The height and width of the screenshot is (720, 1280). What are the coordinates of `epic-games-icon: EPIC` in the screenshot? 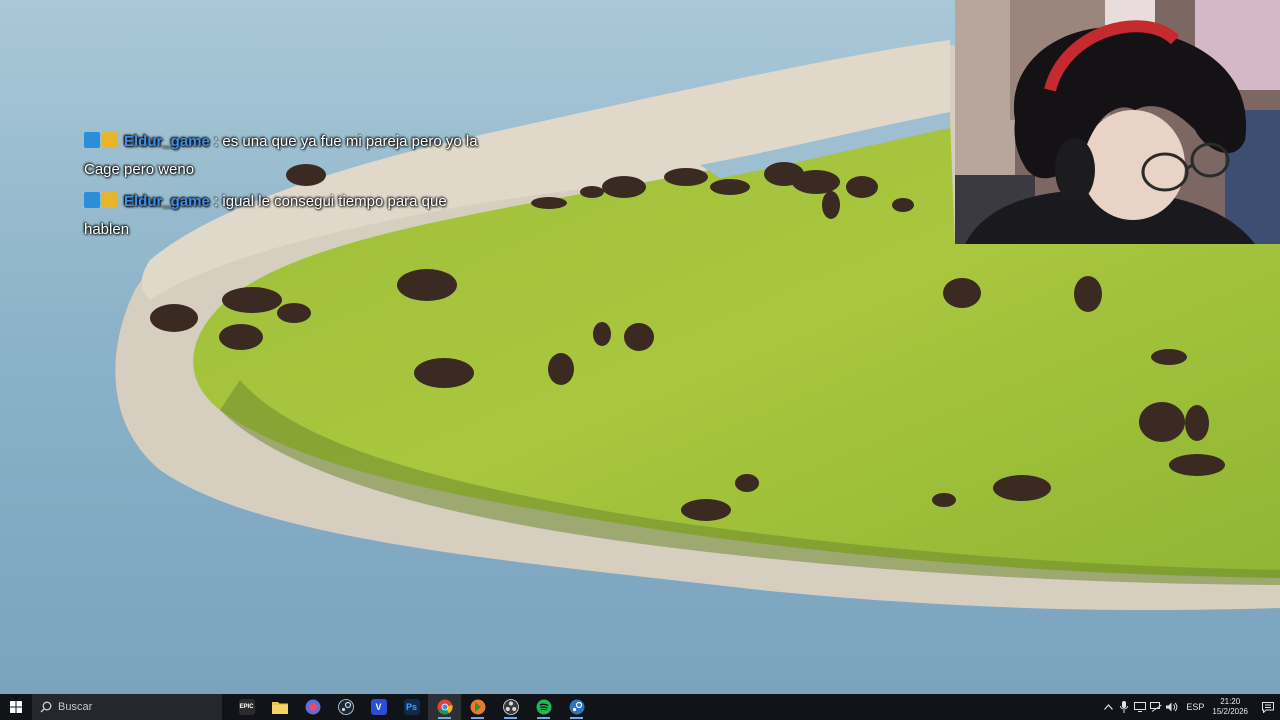 It's located at (246, 707).